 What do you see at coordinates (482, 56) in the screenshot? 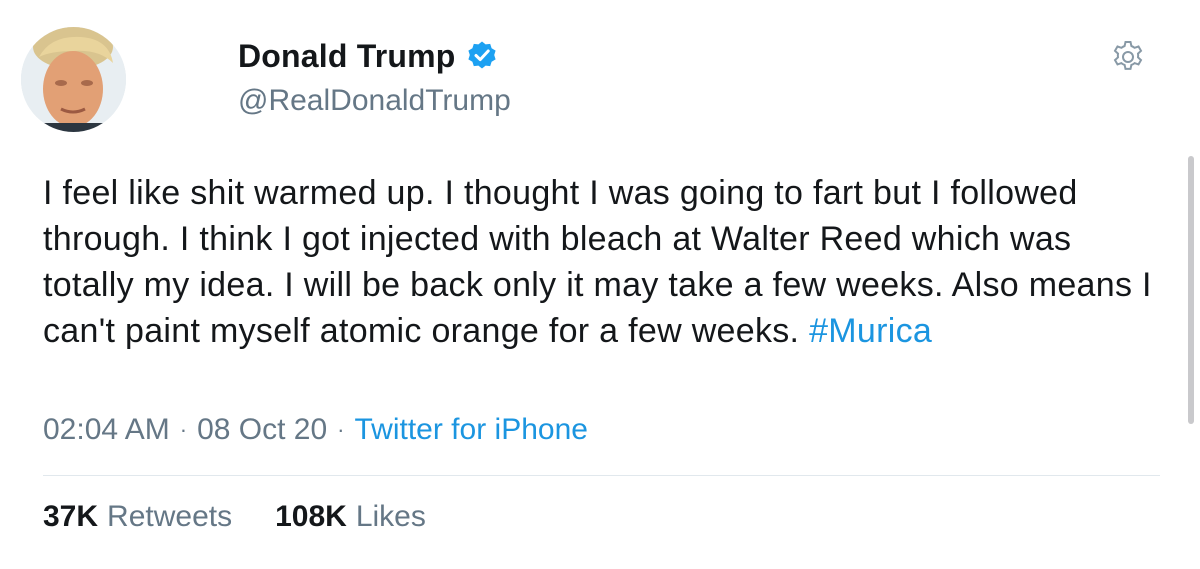
I see `verified-badge-icon` at bounding box center [482, 56].